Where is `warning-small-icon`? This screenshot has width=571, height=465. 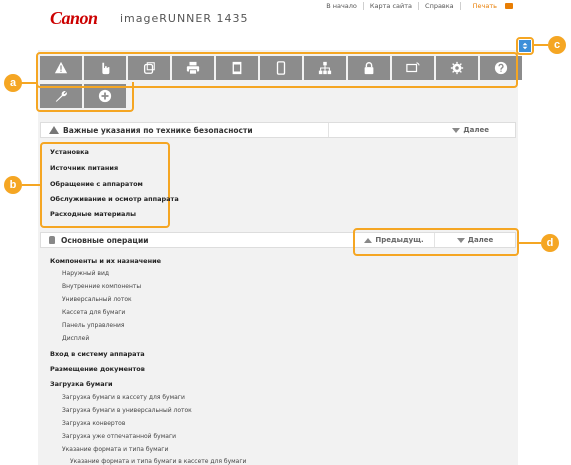
warning-small-icon is located at coordinates (54, 130).